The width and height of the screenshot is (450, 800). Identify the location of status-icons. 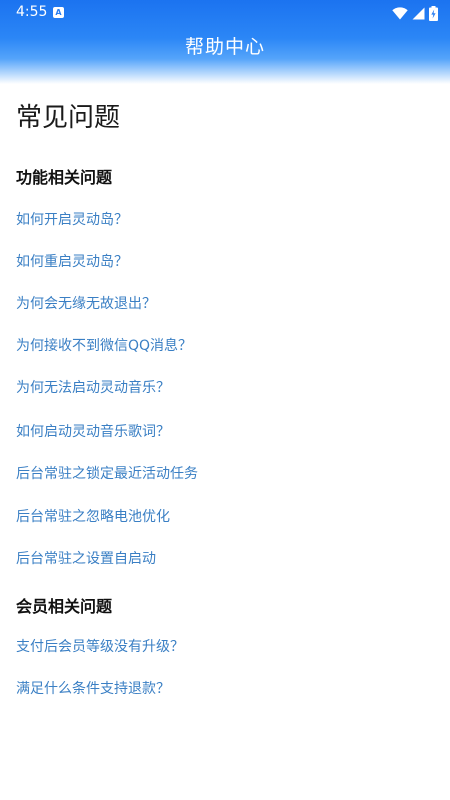
(415, 13).